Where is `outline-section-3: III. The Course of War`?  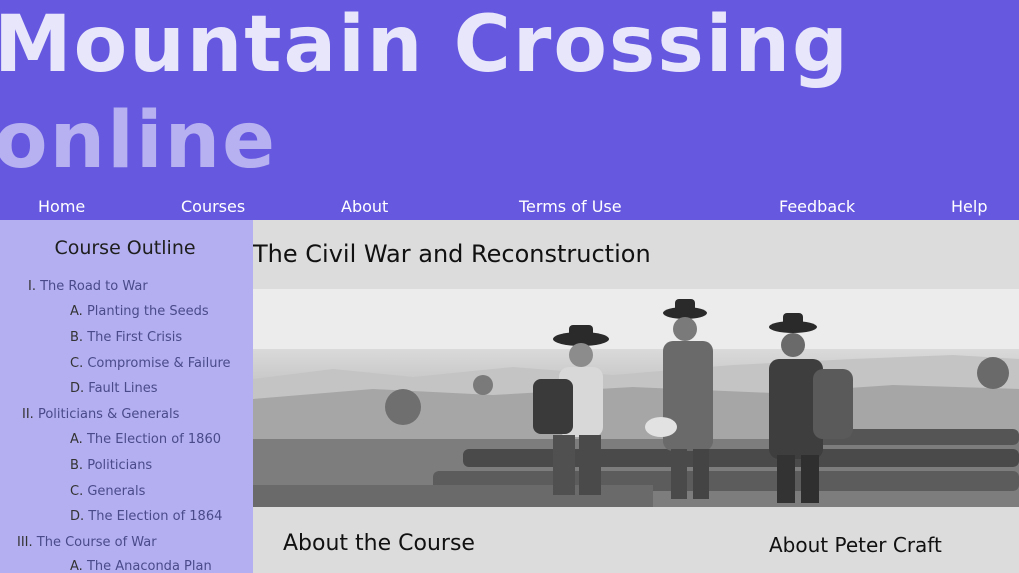 outline-section-3: III. The Course of War is located at coordinates (87, 542).